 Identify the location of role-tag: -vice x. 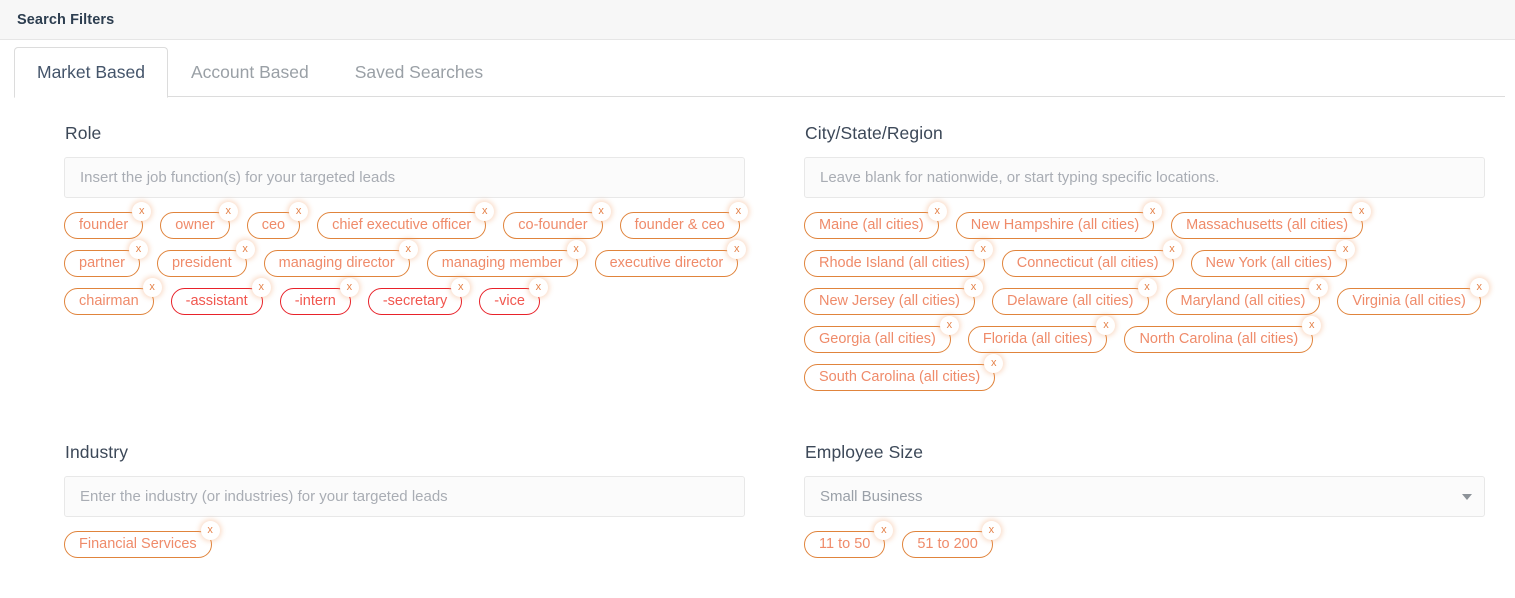
(513, 296).